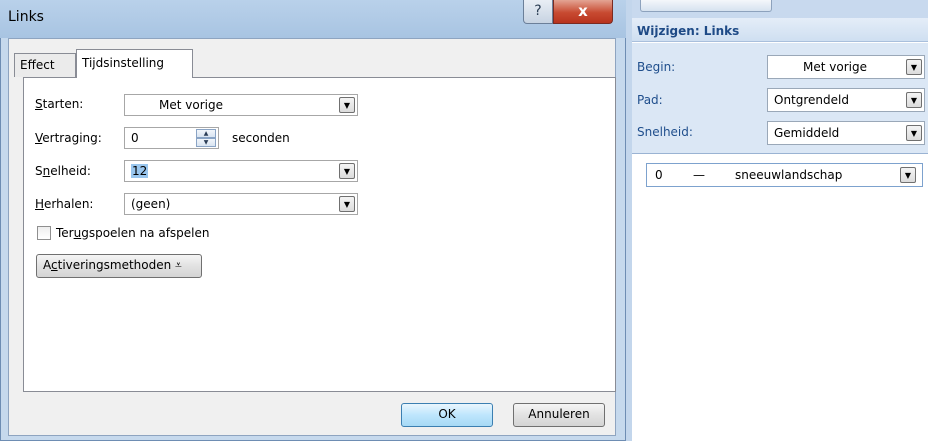  I want to click on delay-label: Vertraging:, so click(68, 138).